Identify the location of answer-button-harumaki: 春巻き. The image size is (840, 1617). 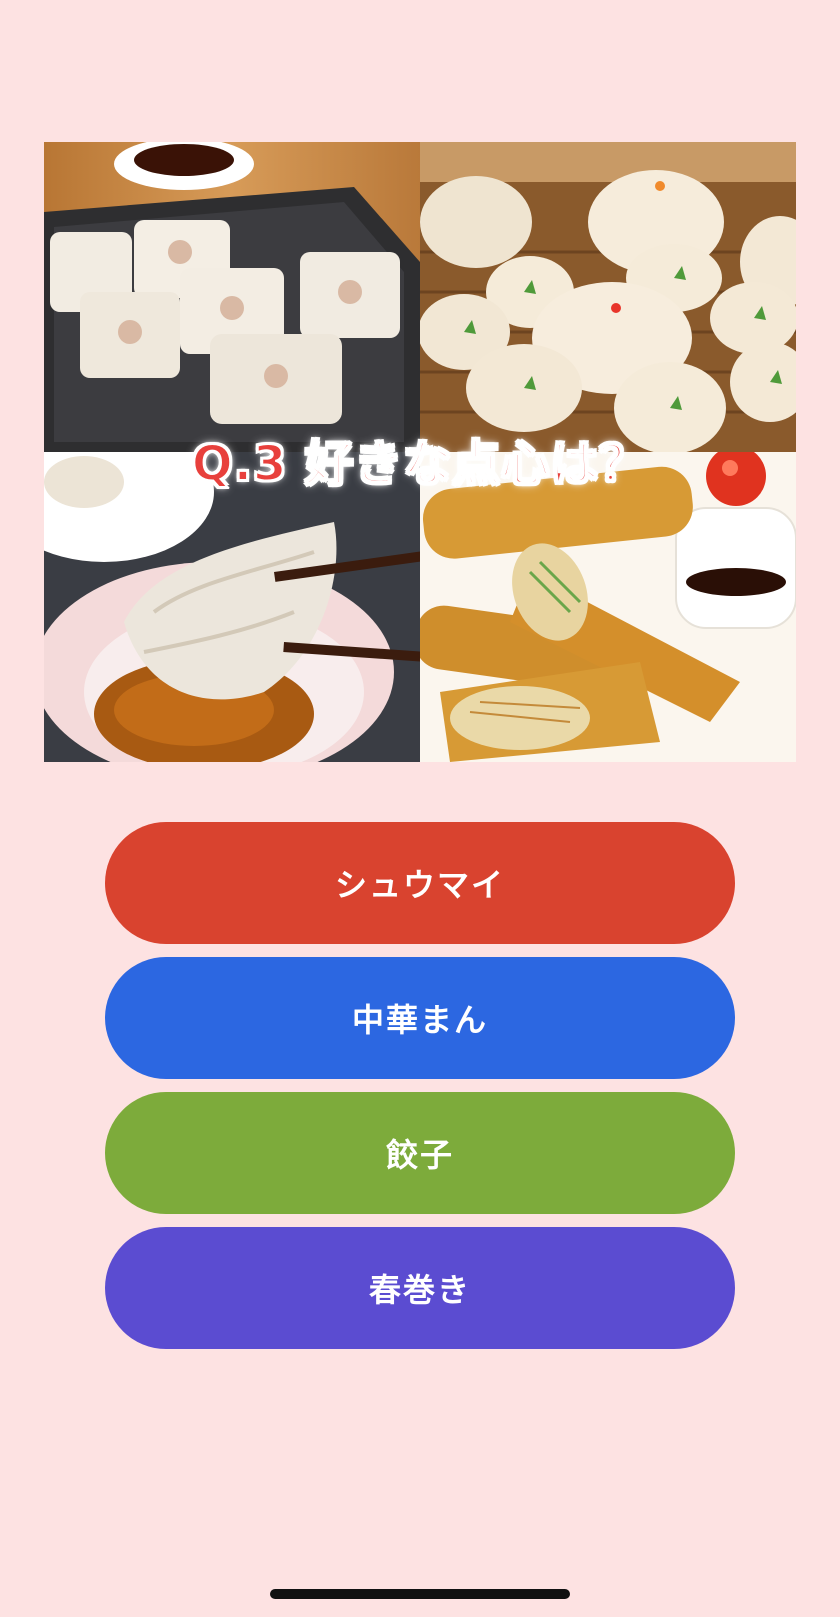
(420, 1288).